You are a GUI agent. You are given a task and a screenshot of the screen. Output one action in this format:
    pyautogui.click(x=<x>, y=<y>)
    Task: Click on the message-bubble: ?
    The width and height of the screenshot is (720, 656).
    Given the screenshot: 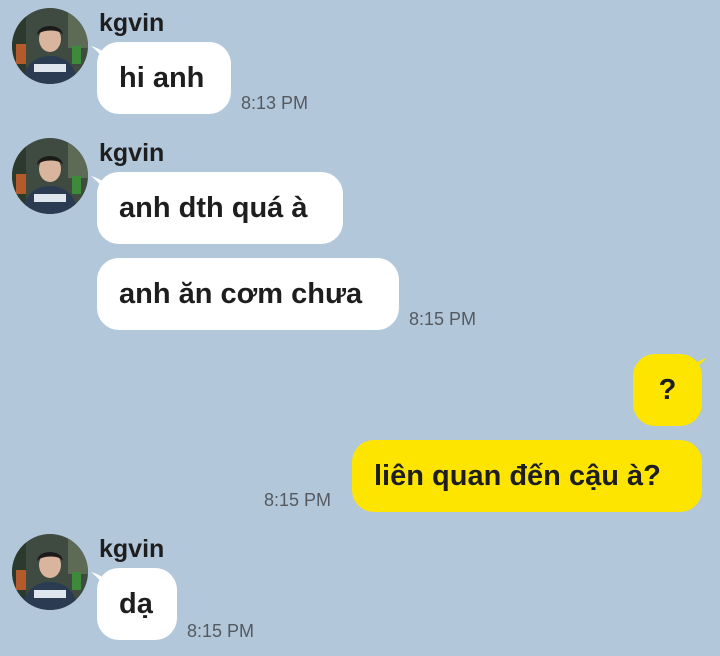 What is the action you would take?
    pyautogui.click(x=667, y=390)
    